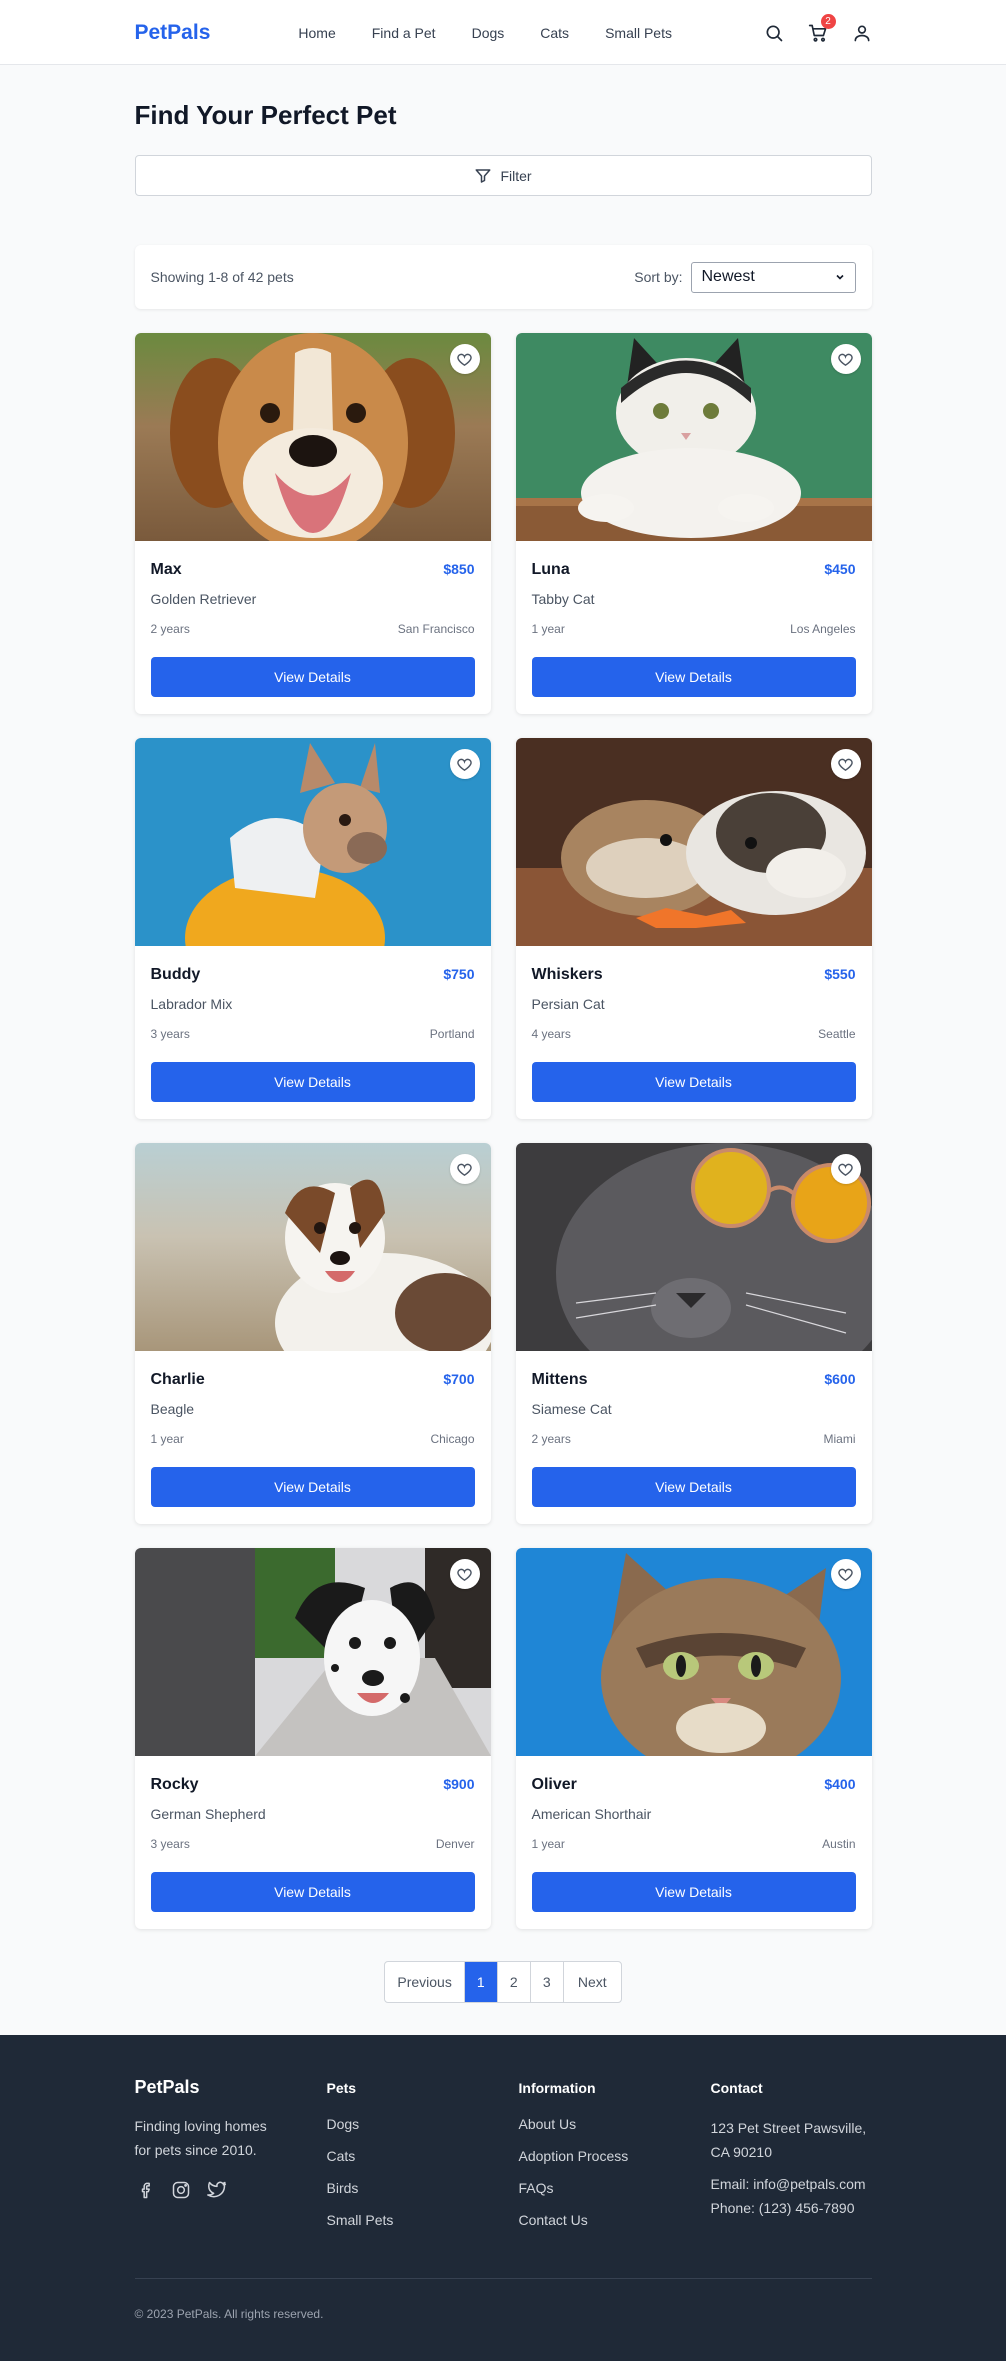 The image size is (1006, 2361). Describe the element at coordinates (265, 115) in the screenshot. I see `page-title: Find Your Perfect Pet` at that location.